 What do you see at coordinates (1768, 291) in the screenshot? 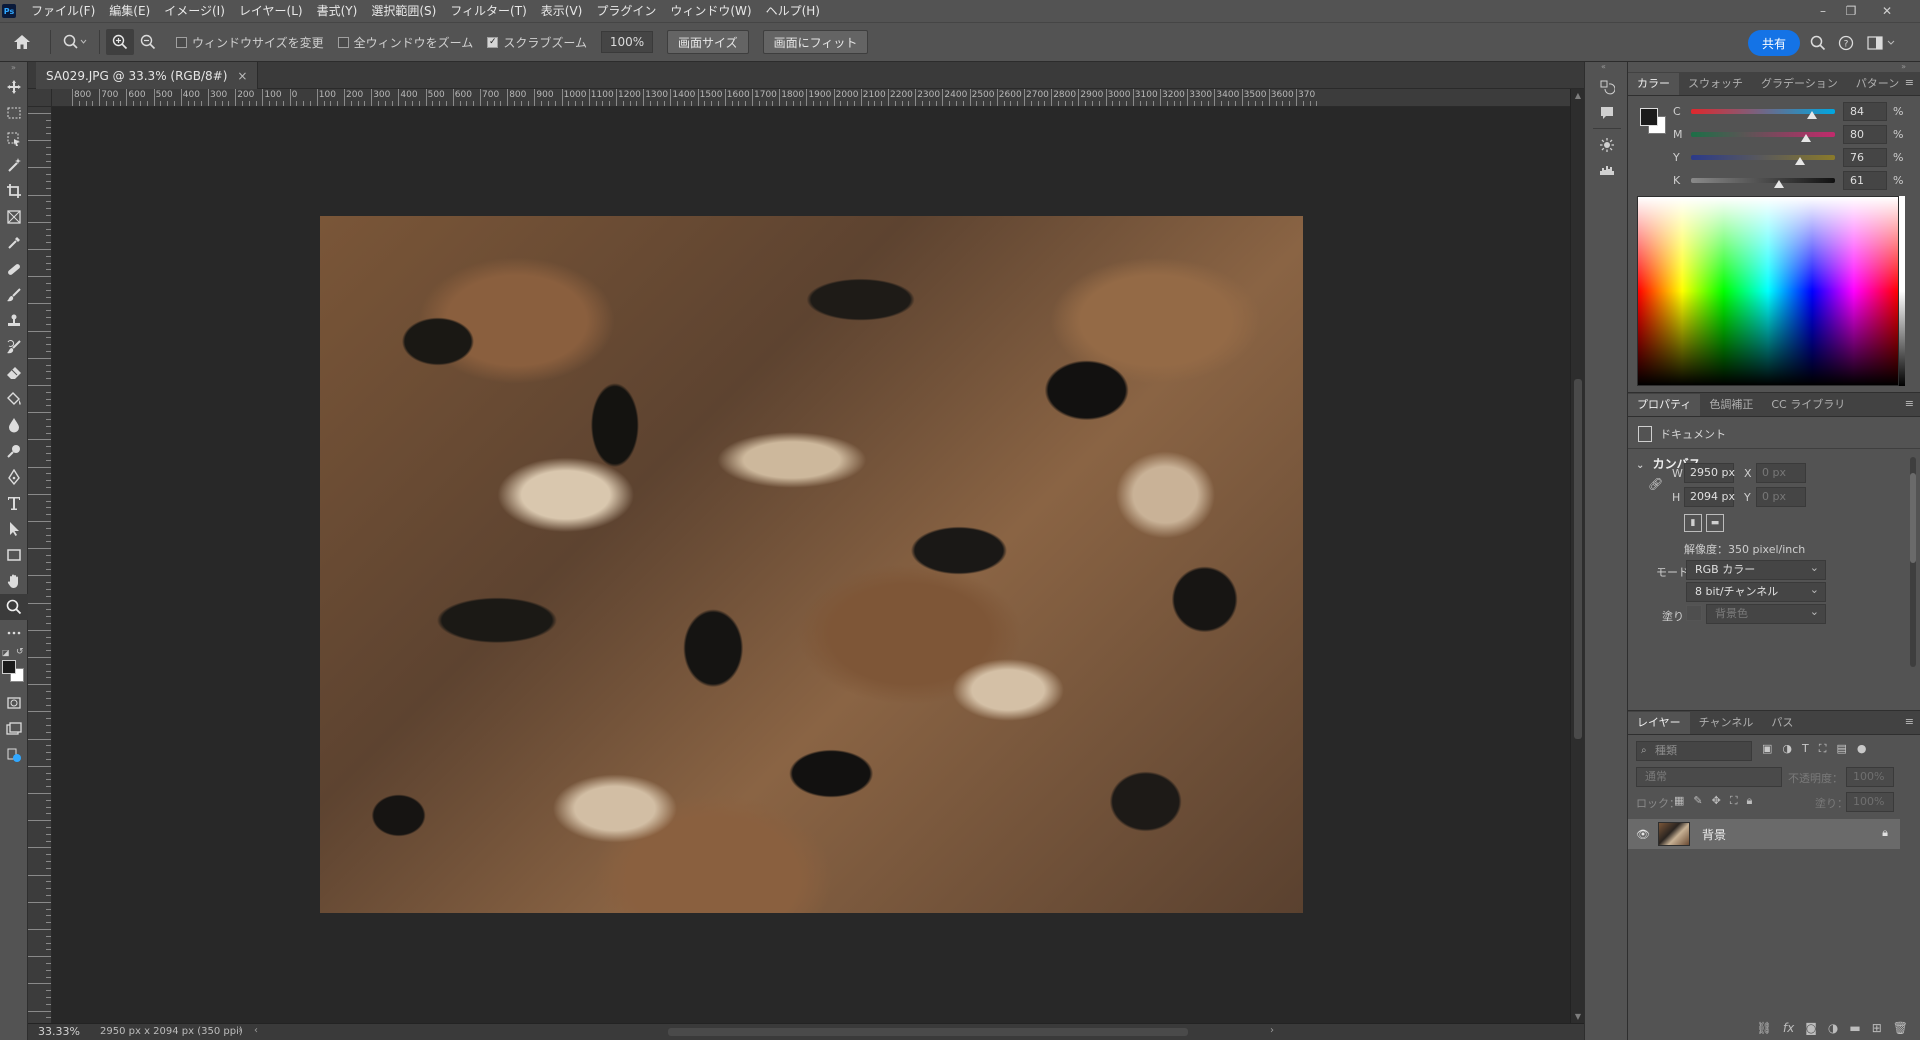
I see `color-spectrum-picker` at bounding box center [1768, 291].